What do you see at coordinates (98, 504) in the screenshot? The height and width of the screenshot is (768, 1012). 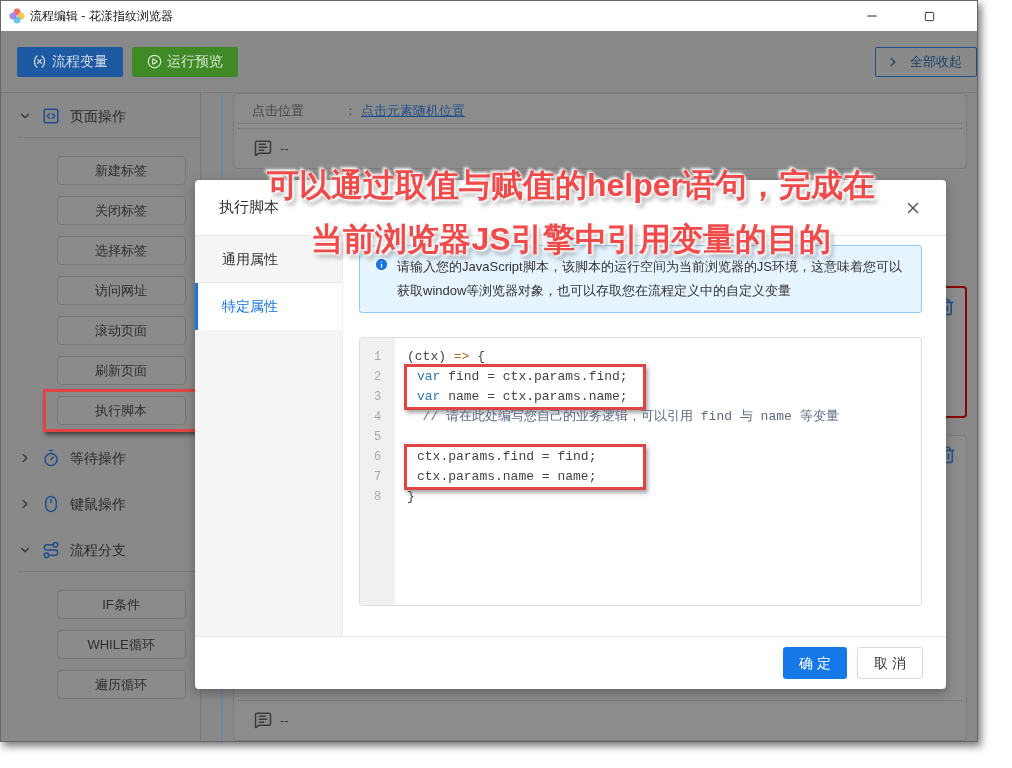 I see `group-label: 键鼠操作` at bounding box center [98, 504].